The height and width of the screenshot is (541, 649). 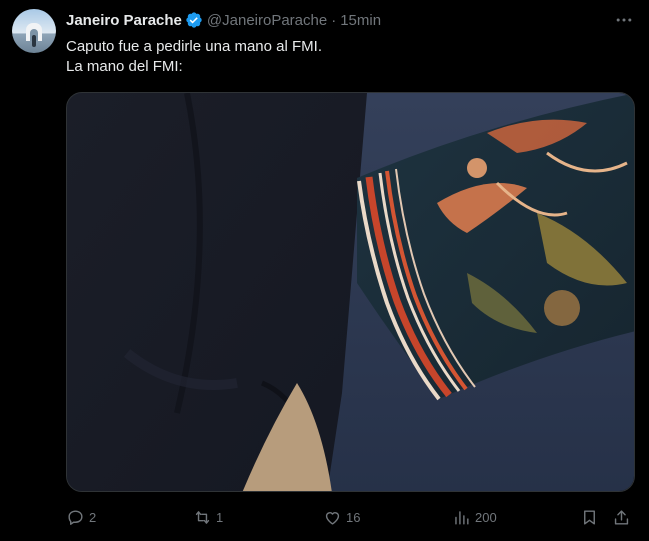 I want to click on views-count: 200, so click(x=486, y=517).